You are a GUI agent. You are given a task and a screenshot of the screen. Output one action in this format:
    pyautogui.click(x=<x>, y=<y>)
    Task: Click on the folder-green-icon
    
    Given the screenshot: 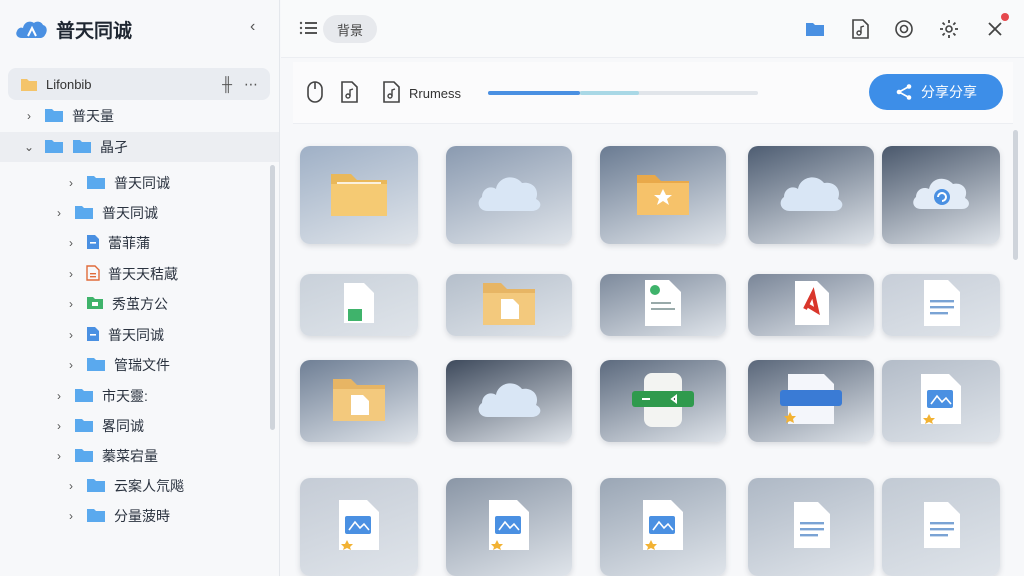 What is the action you would take?
    pyautogui.click(x=95, y=304)
    